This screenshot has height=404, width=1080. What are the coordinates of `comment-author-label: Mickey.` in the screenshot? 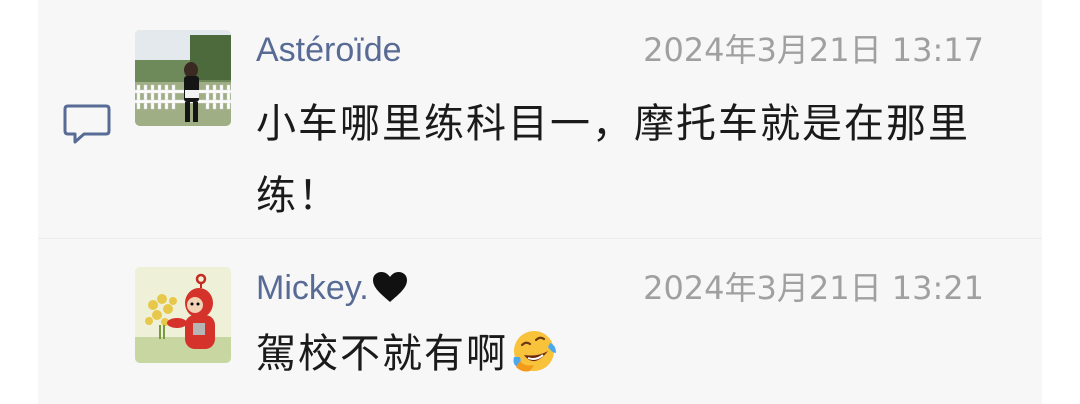 It's located at (312, 288).